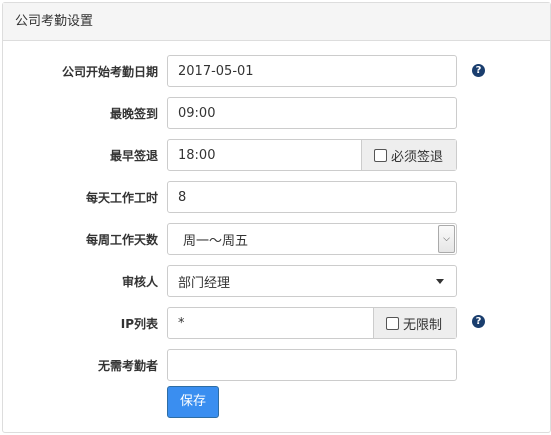 This screenshot has height=435, width=551. Describe the element at coordinates (423, 325) in the screenshot. I see `unlimited-label: 无限制` at that location.